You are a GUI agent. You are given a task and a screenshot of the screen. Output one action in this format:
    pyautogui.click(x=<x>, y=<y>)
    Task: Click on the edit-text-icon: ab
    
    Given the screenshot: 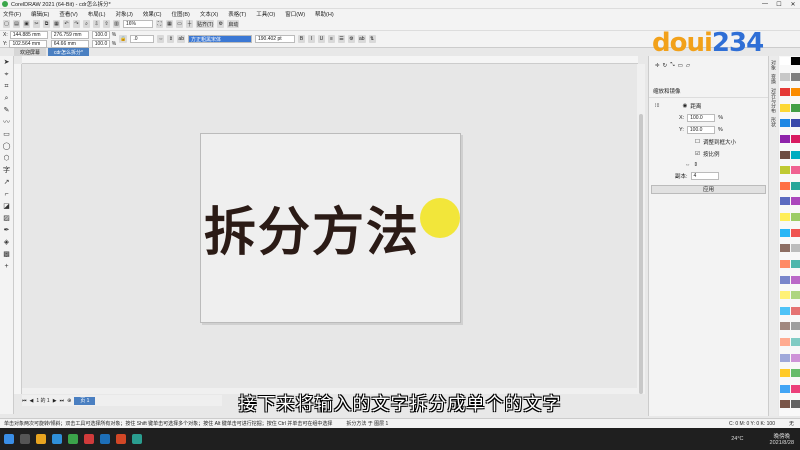 What is the action you would take?
    pyautogui.click(x=361, y=39)
    